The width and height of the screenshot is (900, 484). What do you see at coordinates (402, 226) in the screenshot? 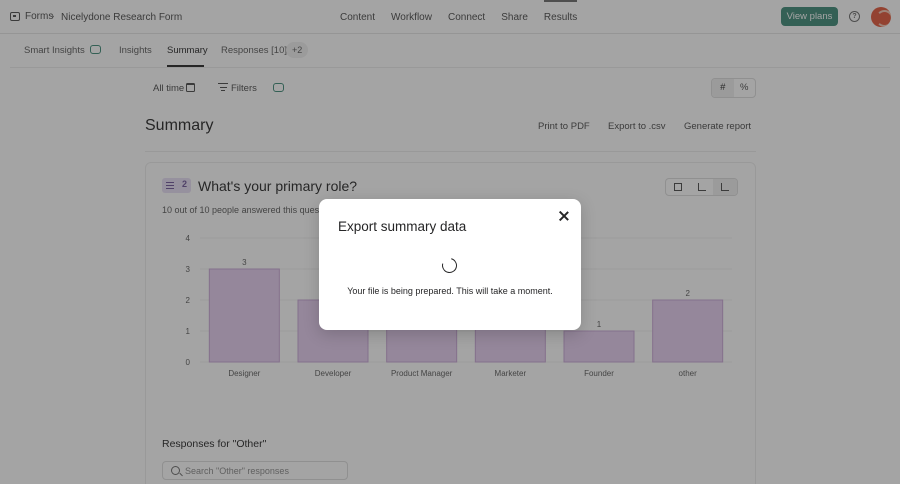
I see `modal-title: Export summary data` at bounding box center [402, 226].